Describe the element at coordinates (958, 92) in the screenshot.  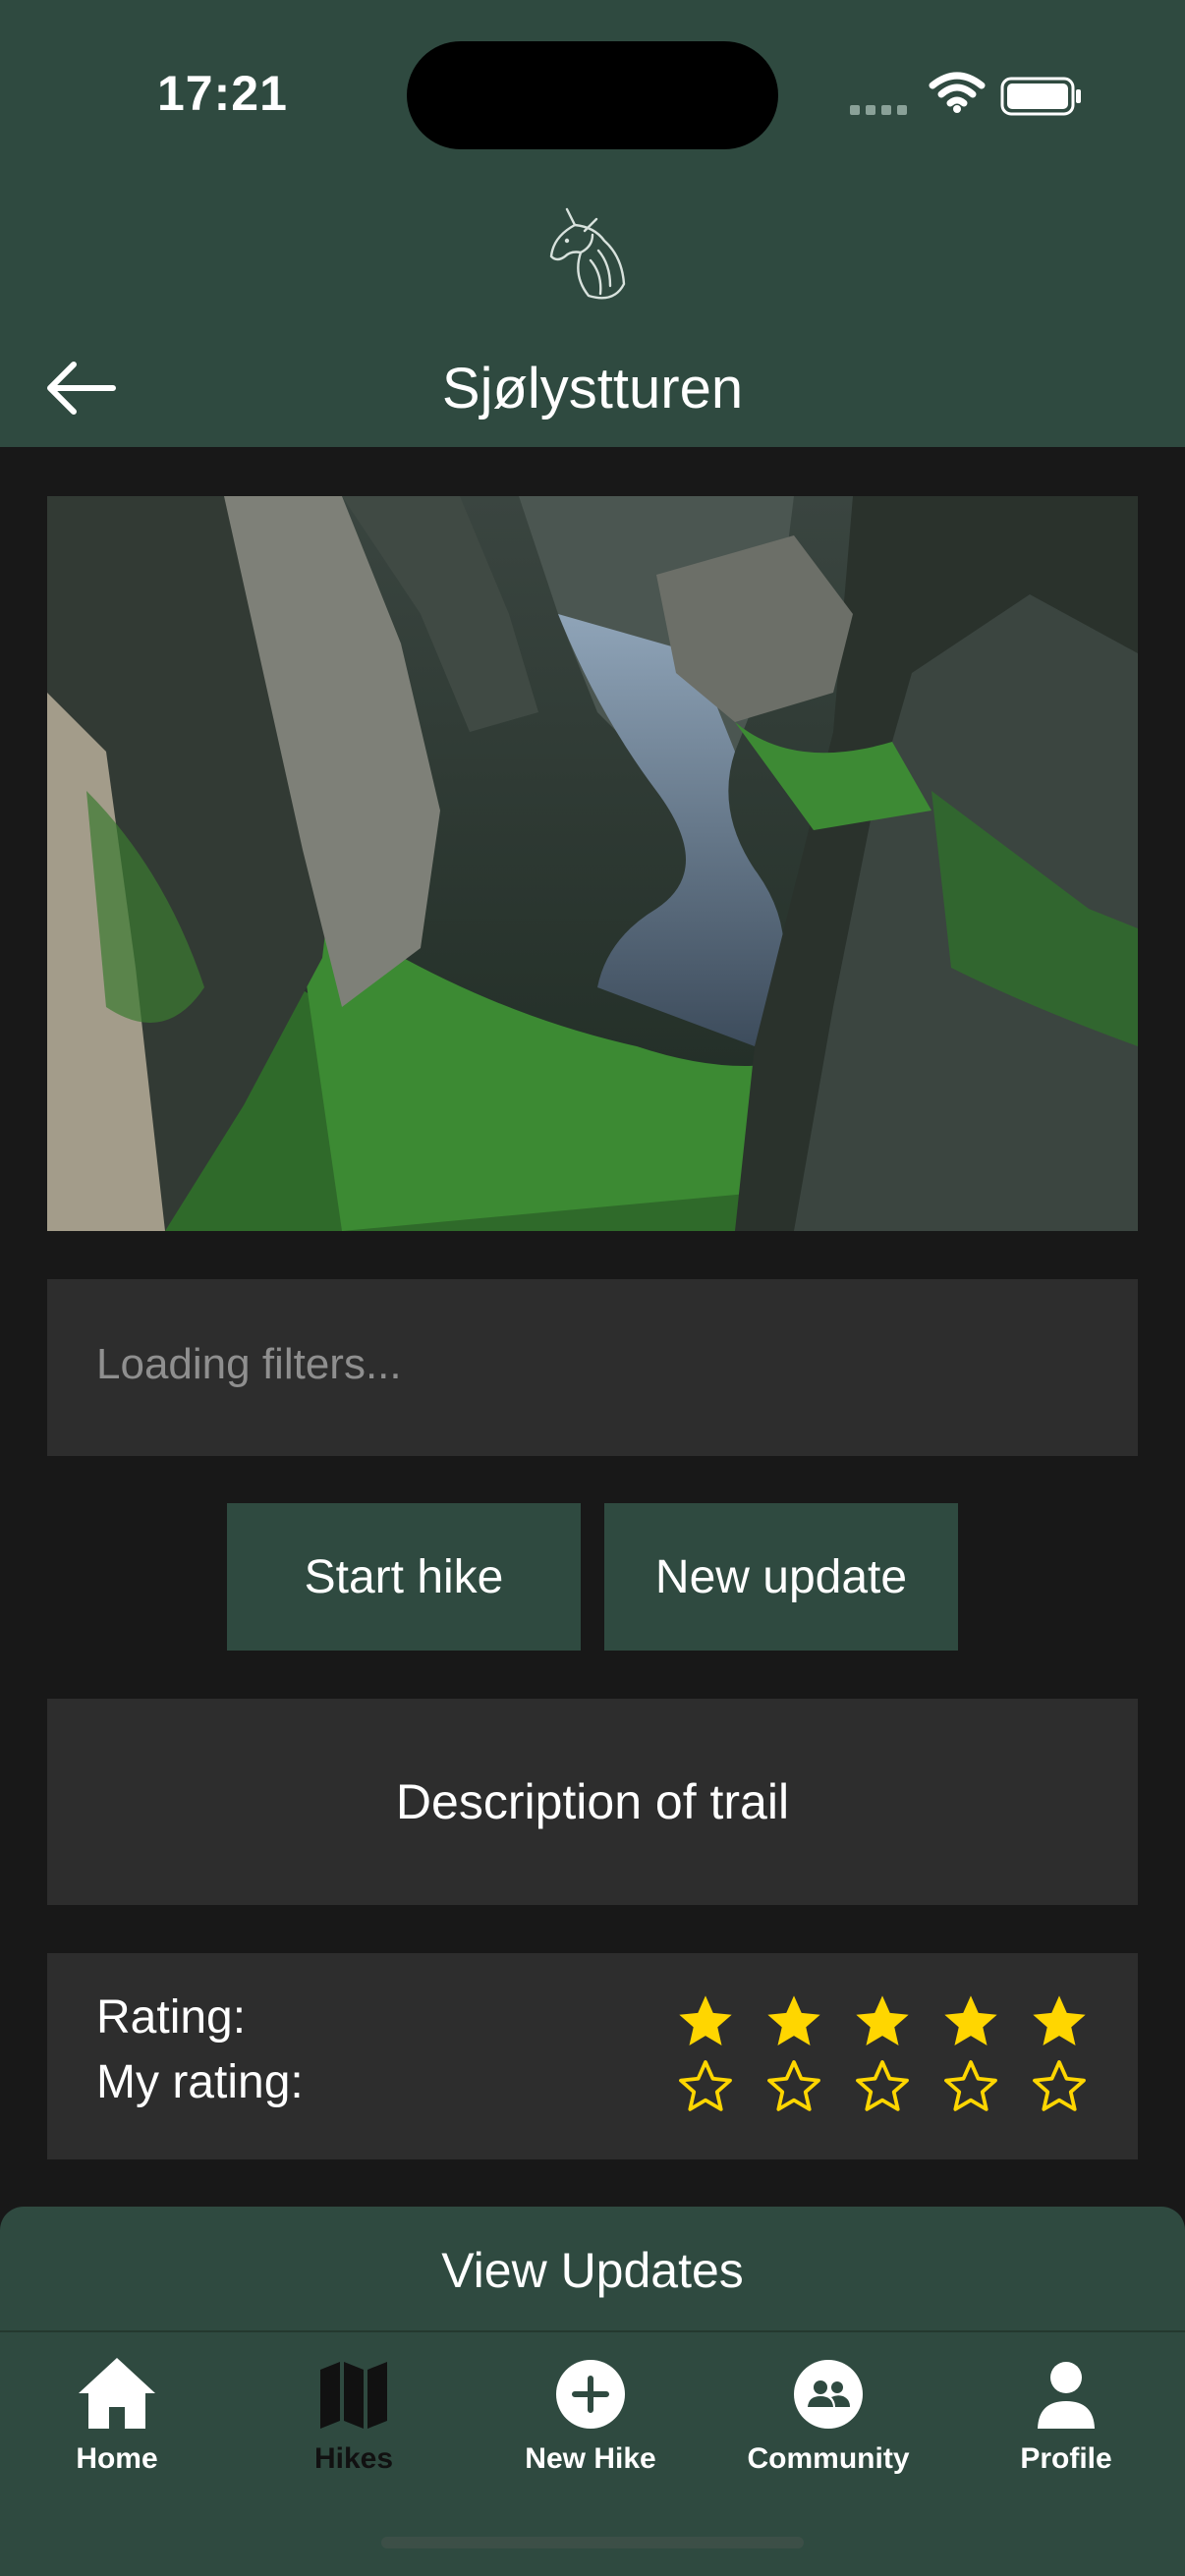
I see `wifi-icon` at that location.